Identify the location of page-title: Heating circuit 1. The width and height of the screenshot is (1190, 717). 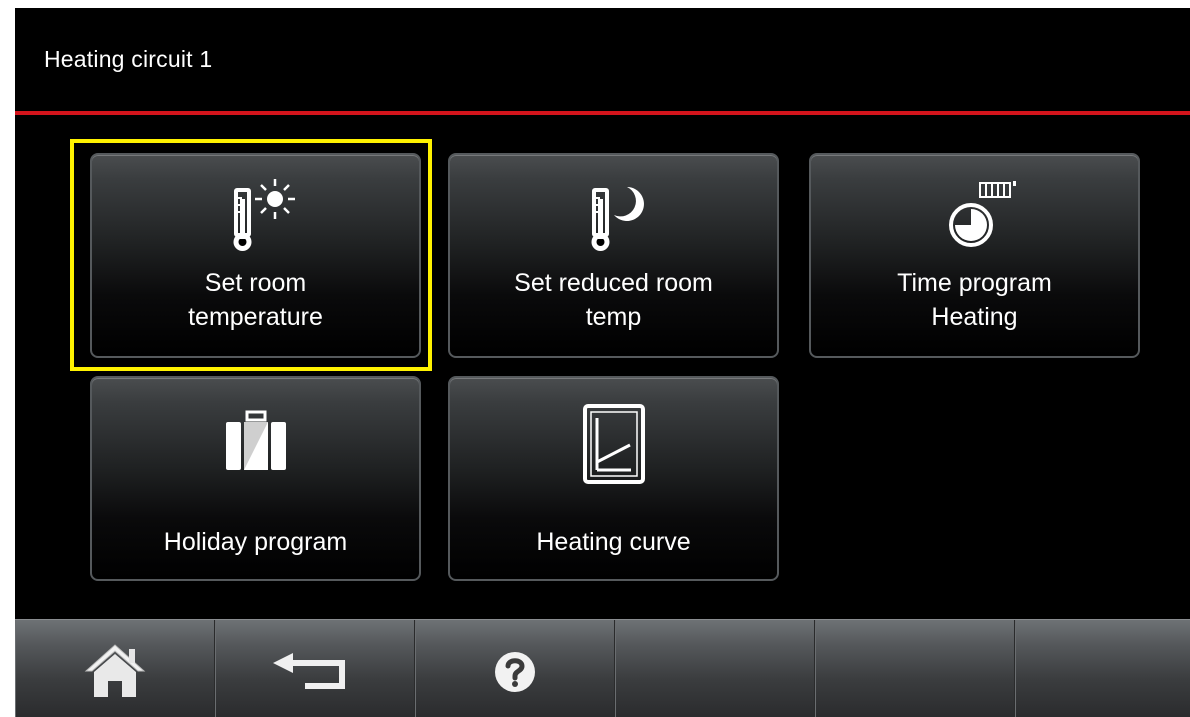
(128, 59).